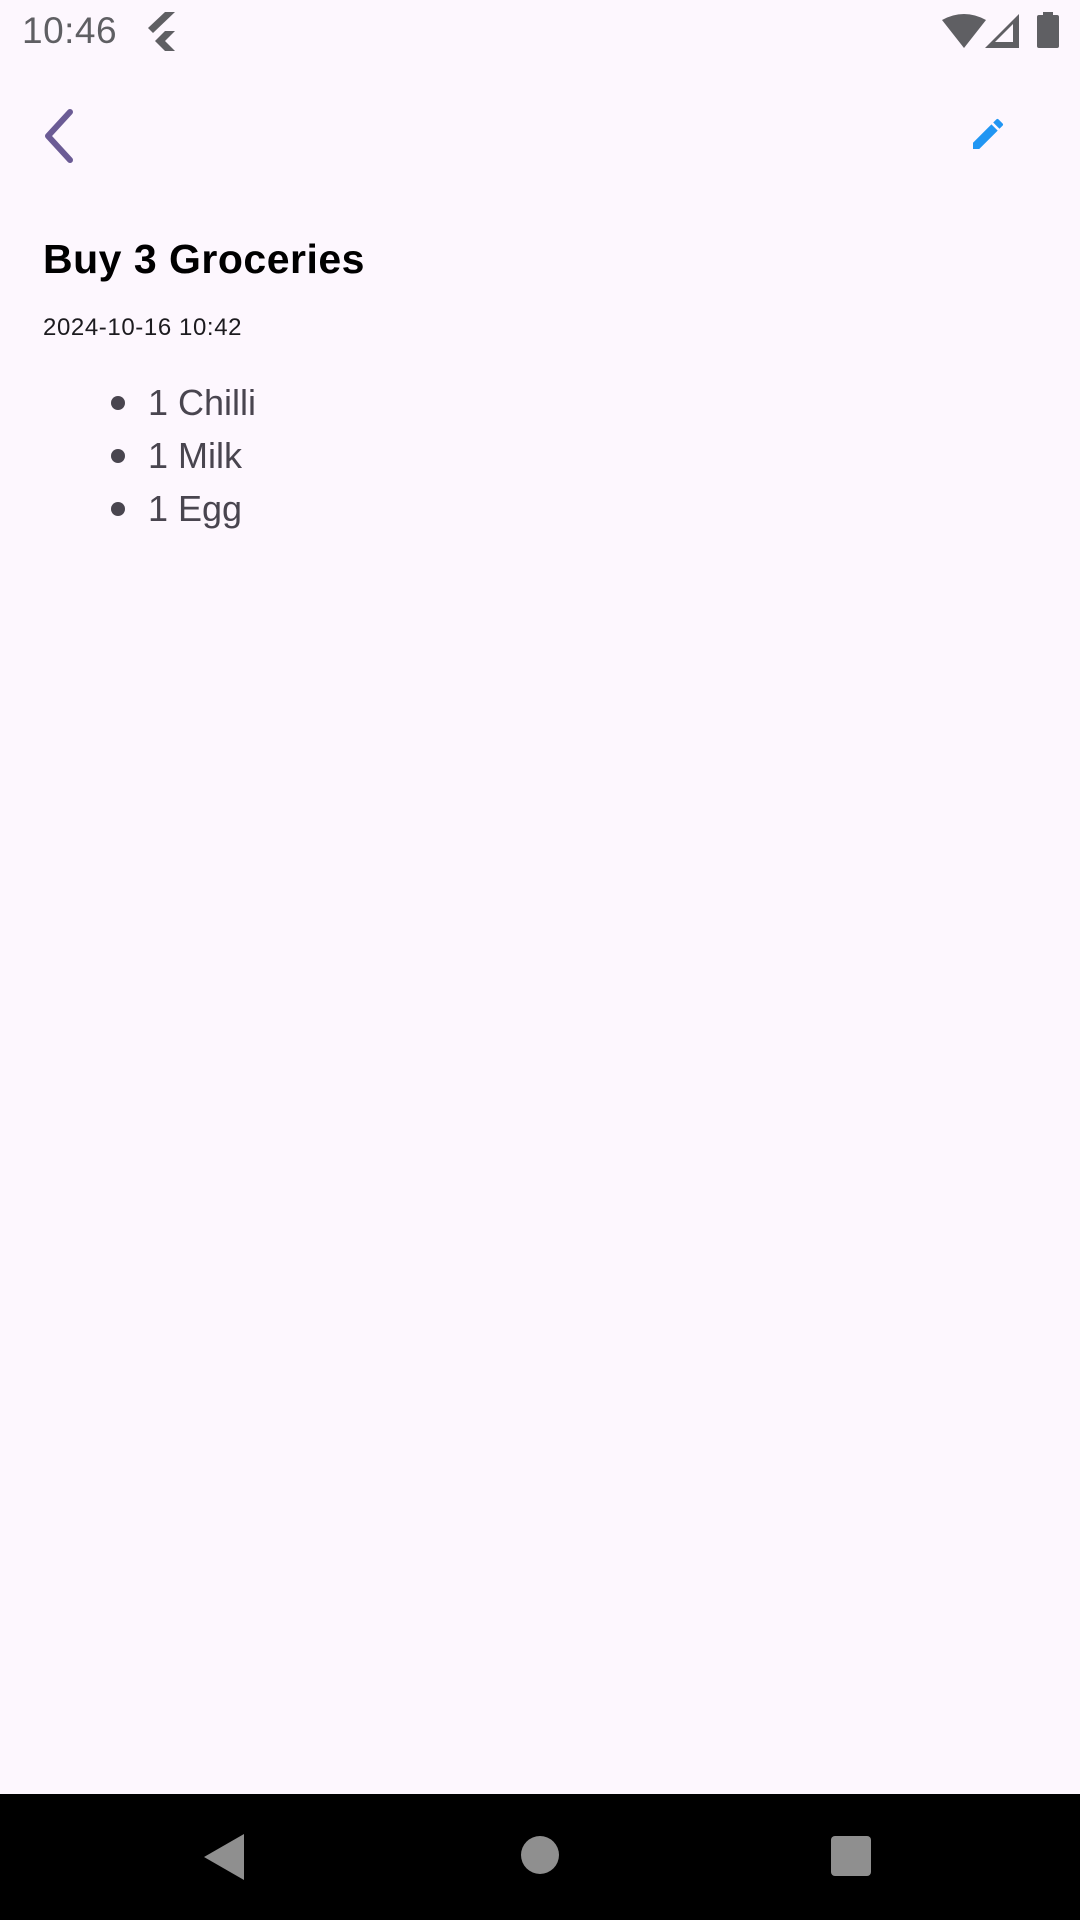 The image size is (1080, 1920). I want to click on edit-button, so click(988, 134).